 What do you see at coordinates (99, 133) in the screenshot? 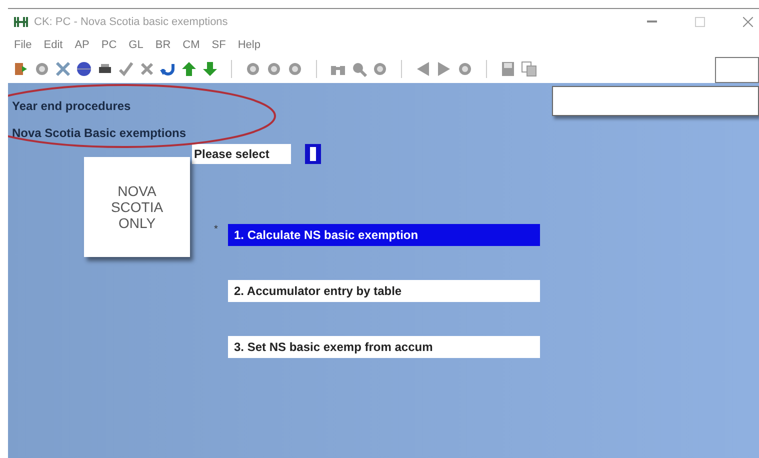
I see `screen-subheading: Nova Scotia Basic exemptions` at bounding box center [99, 133].